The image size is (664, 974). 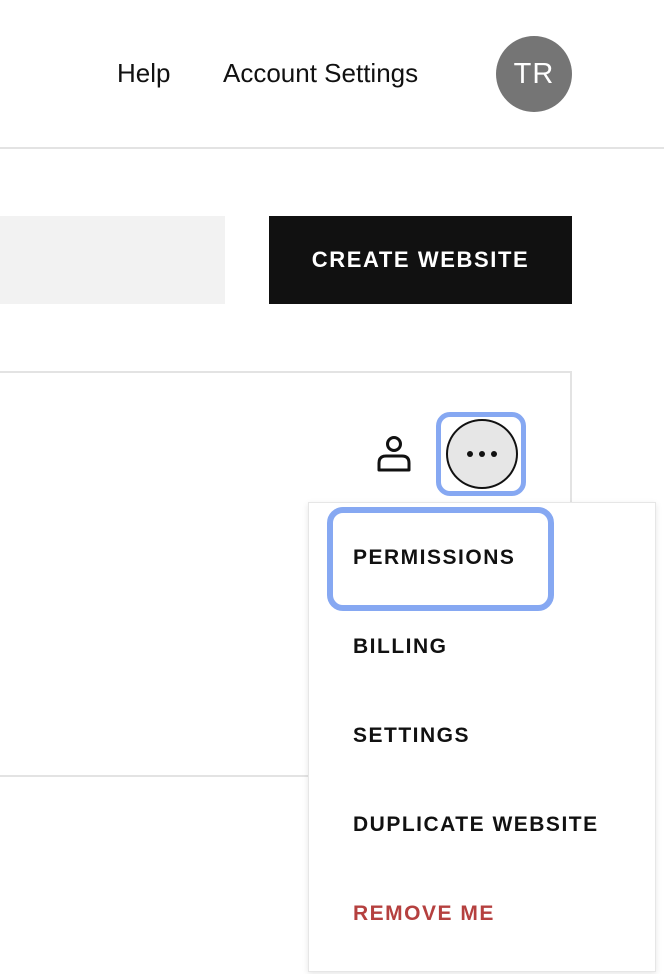 I want to click on create-website-button: CREATE WEBSITE, so click(x=420, y=260).